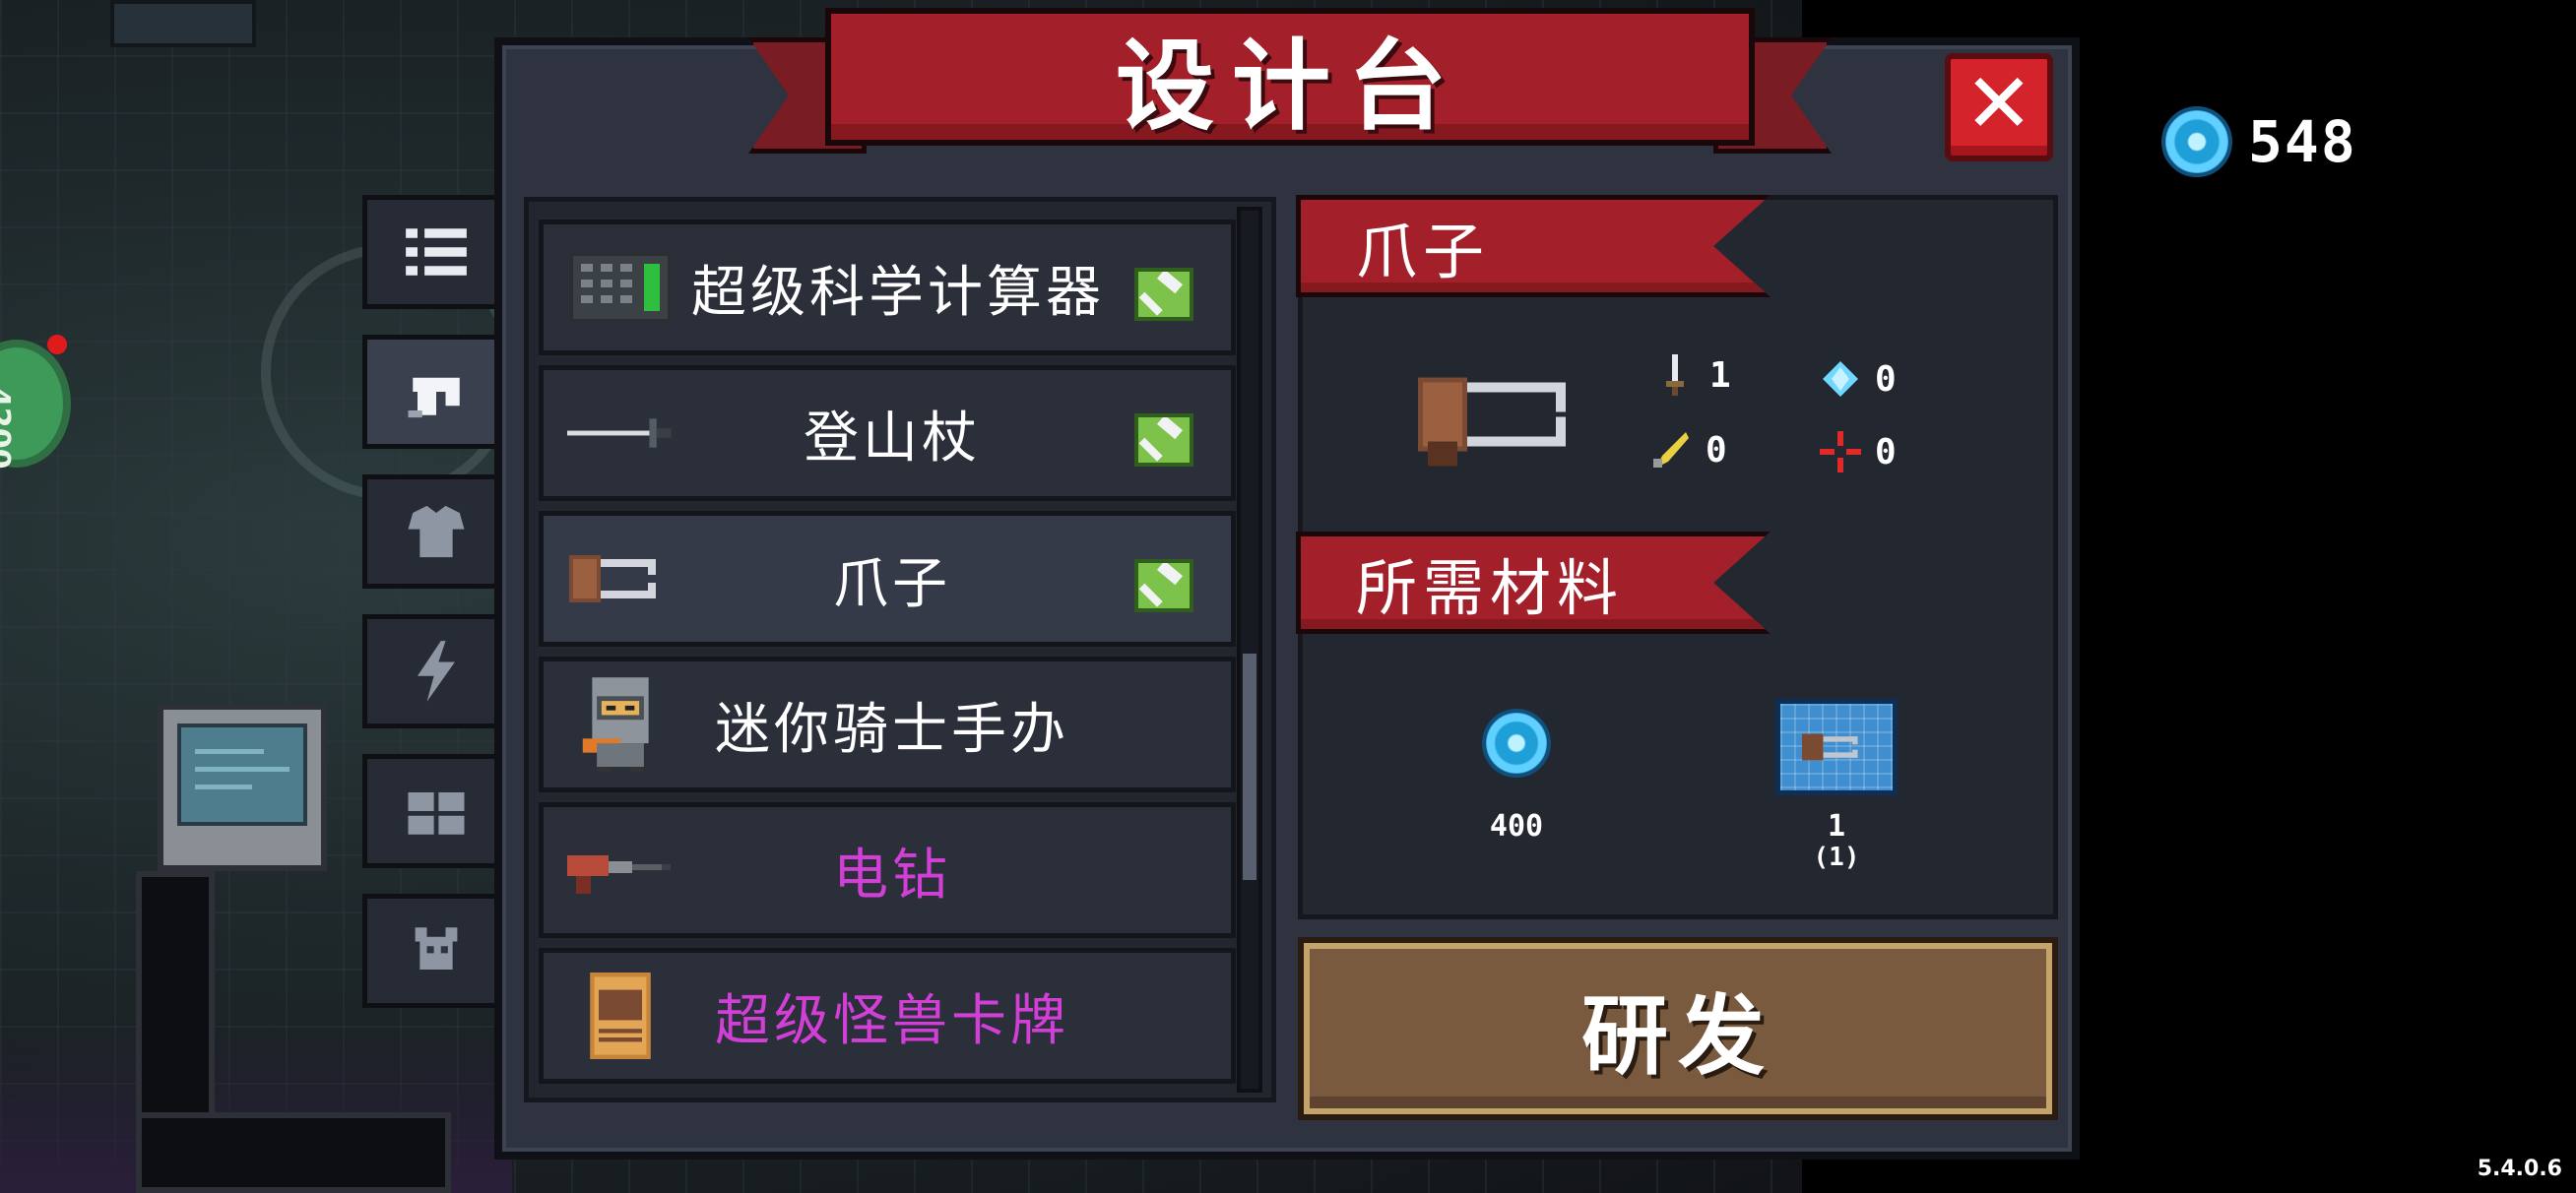 Image resolution: width=2576 pixels, height=1193 pixels. Describe the element at coordinates (892, 1020) in the screenshot. I see `recipe-label: 超级怪兽卡牌` at that location.